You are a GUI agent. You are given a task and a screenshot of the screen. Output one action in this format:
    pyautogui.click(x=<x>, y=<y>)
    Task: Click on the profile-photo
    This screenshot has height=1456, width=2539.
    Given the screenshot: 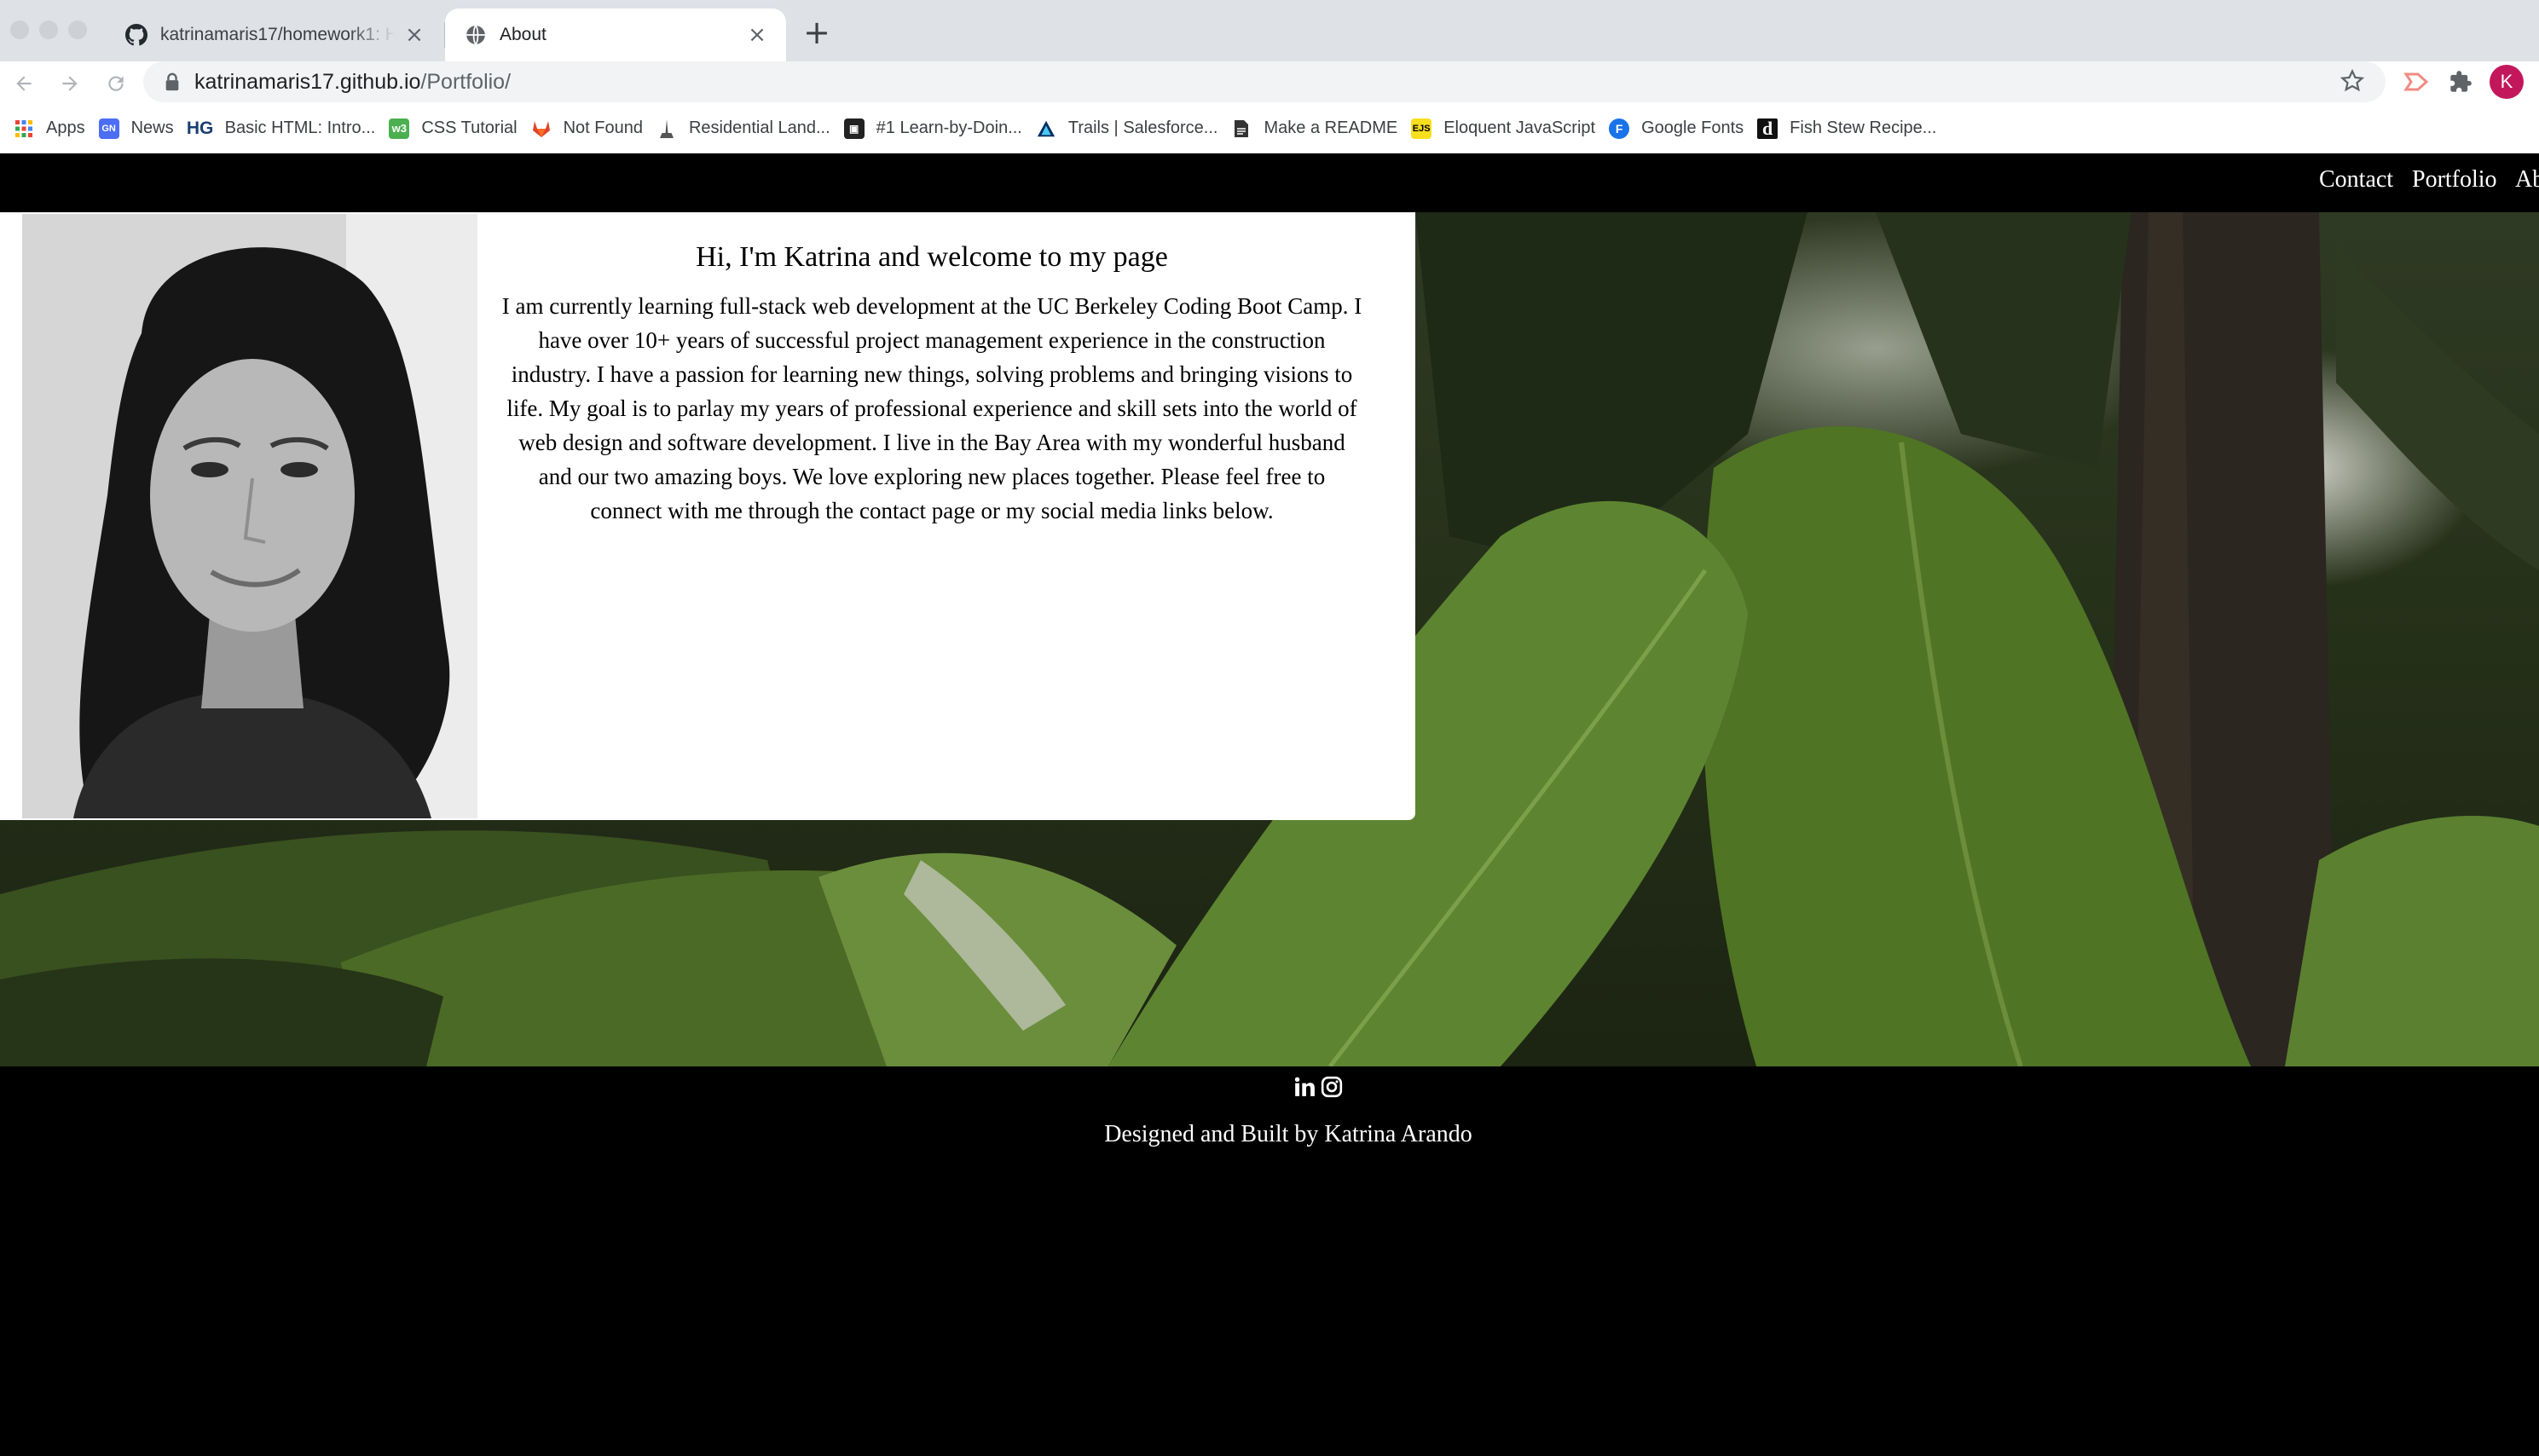 What is the action you would take?
    pyautogui.click(x=249, y=516)
    